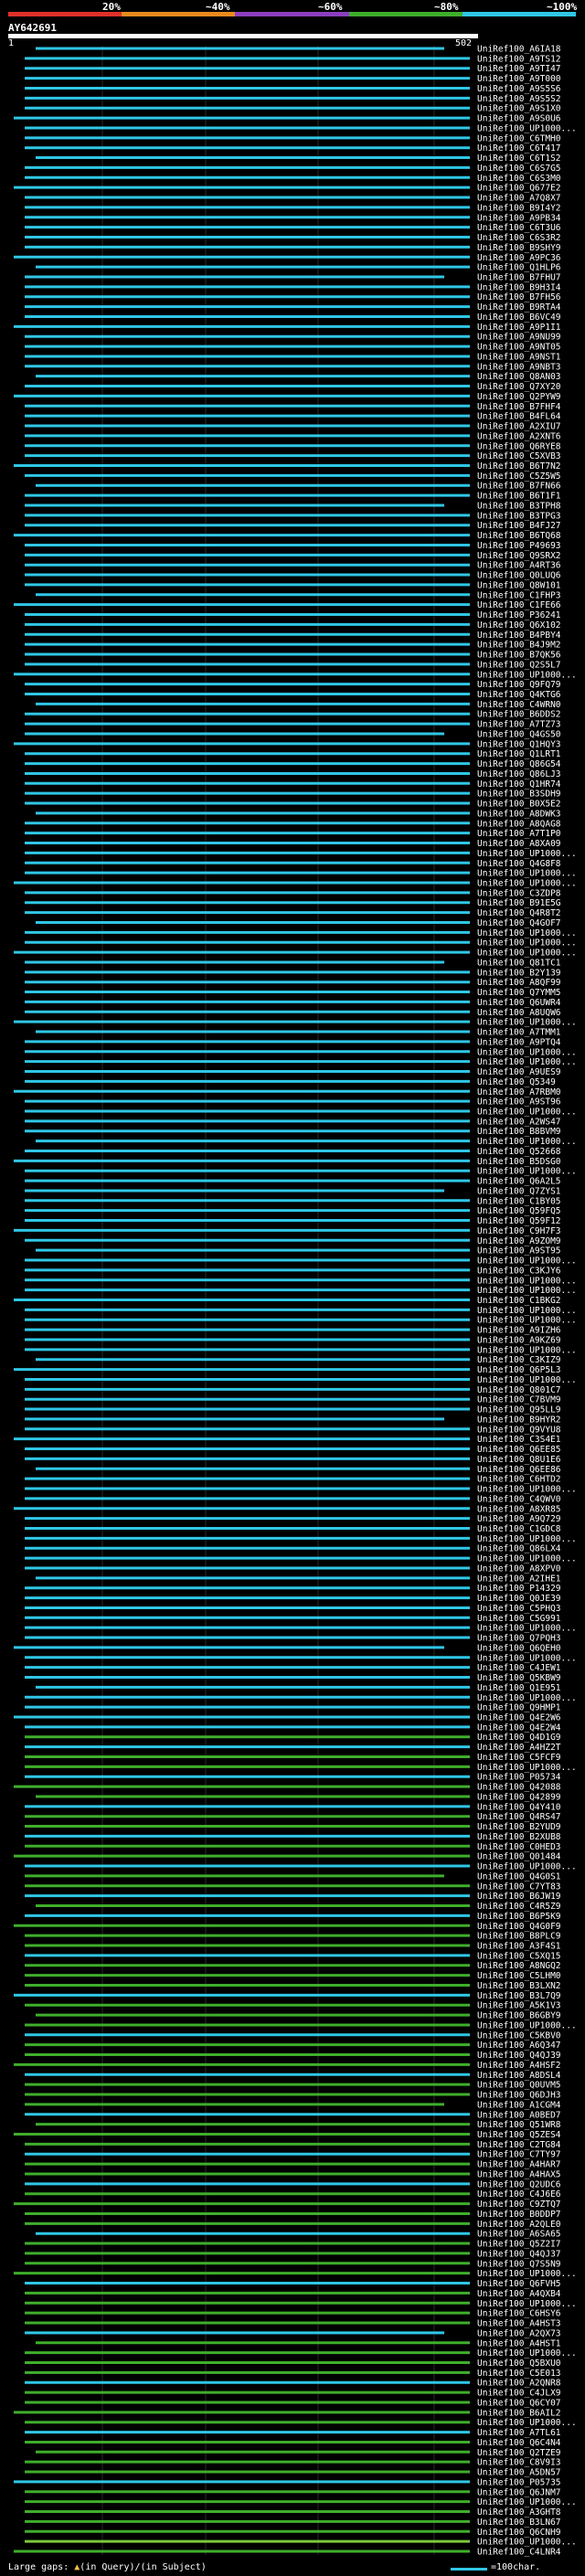 The width and height of the screenshot is (585, 2576). What do you see at coordinates (519, 576) in the screenshot?
I see `hit-label: UniRef100_Q0LUQ6` at bounding box center [519, 576].